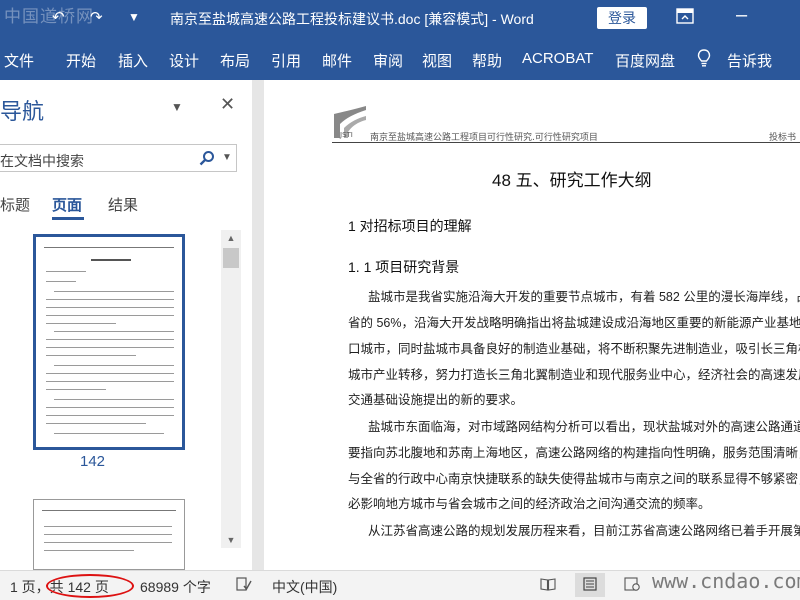 This screenshot has height=600, width=800. I want to click on tab-insert: 插入, so click(133, 60).